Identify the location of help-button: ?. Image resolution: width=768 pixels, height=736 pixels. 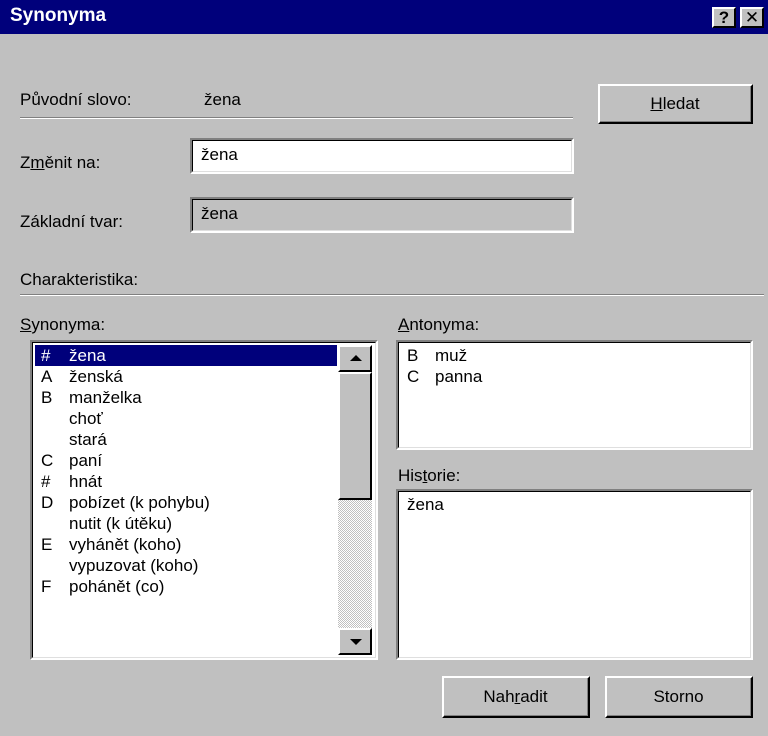
(724, 17).